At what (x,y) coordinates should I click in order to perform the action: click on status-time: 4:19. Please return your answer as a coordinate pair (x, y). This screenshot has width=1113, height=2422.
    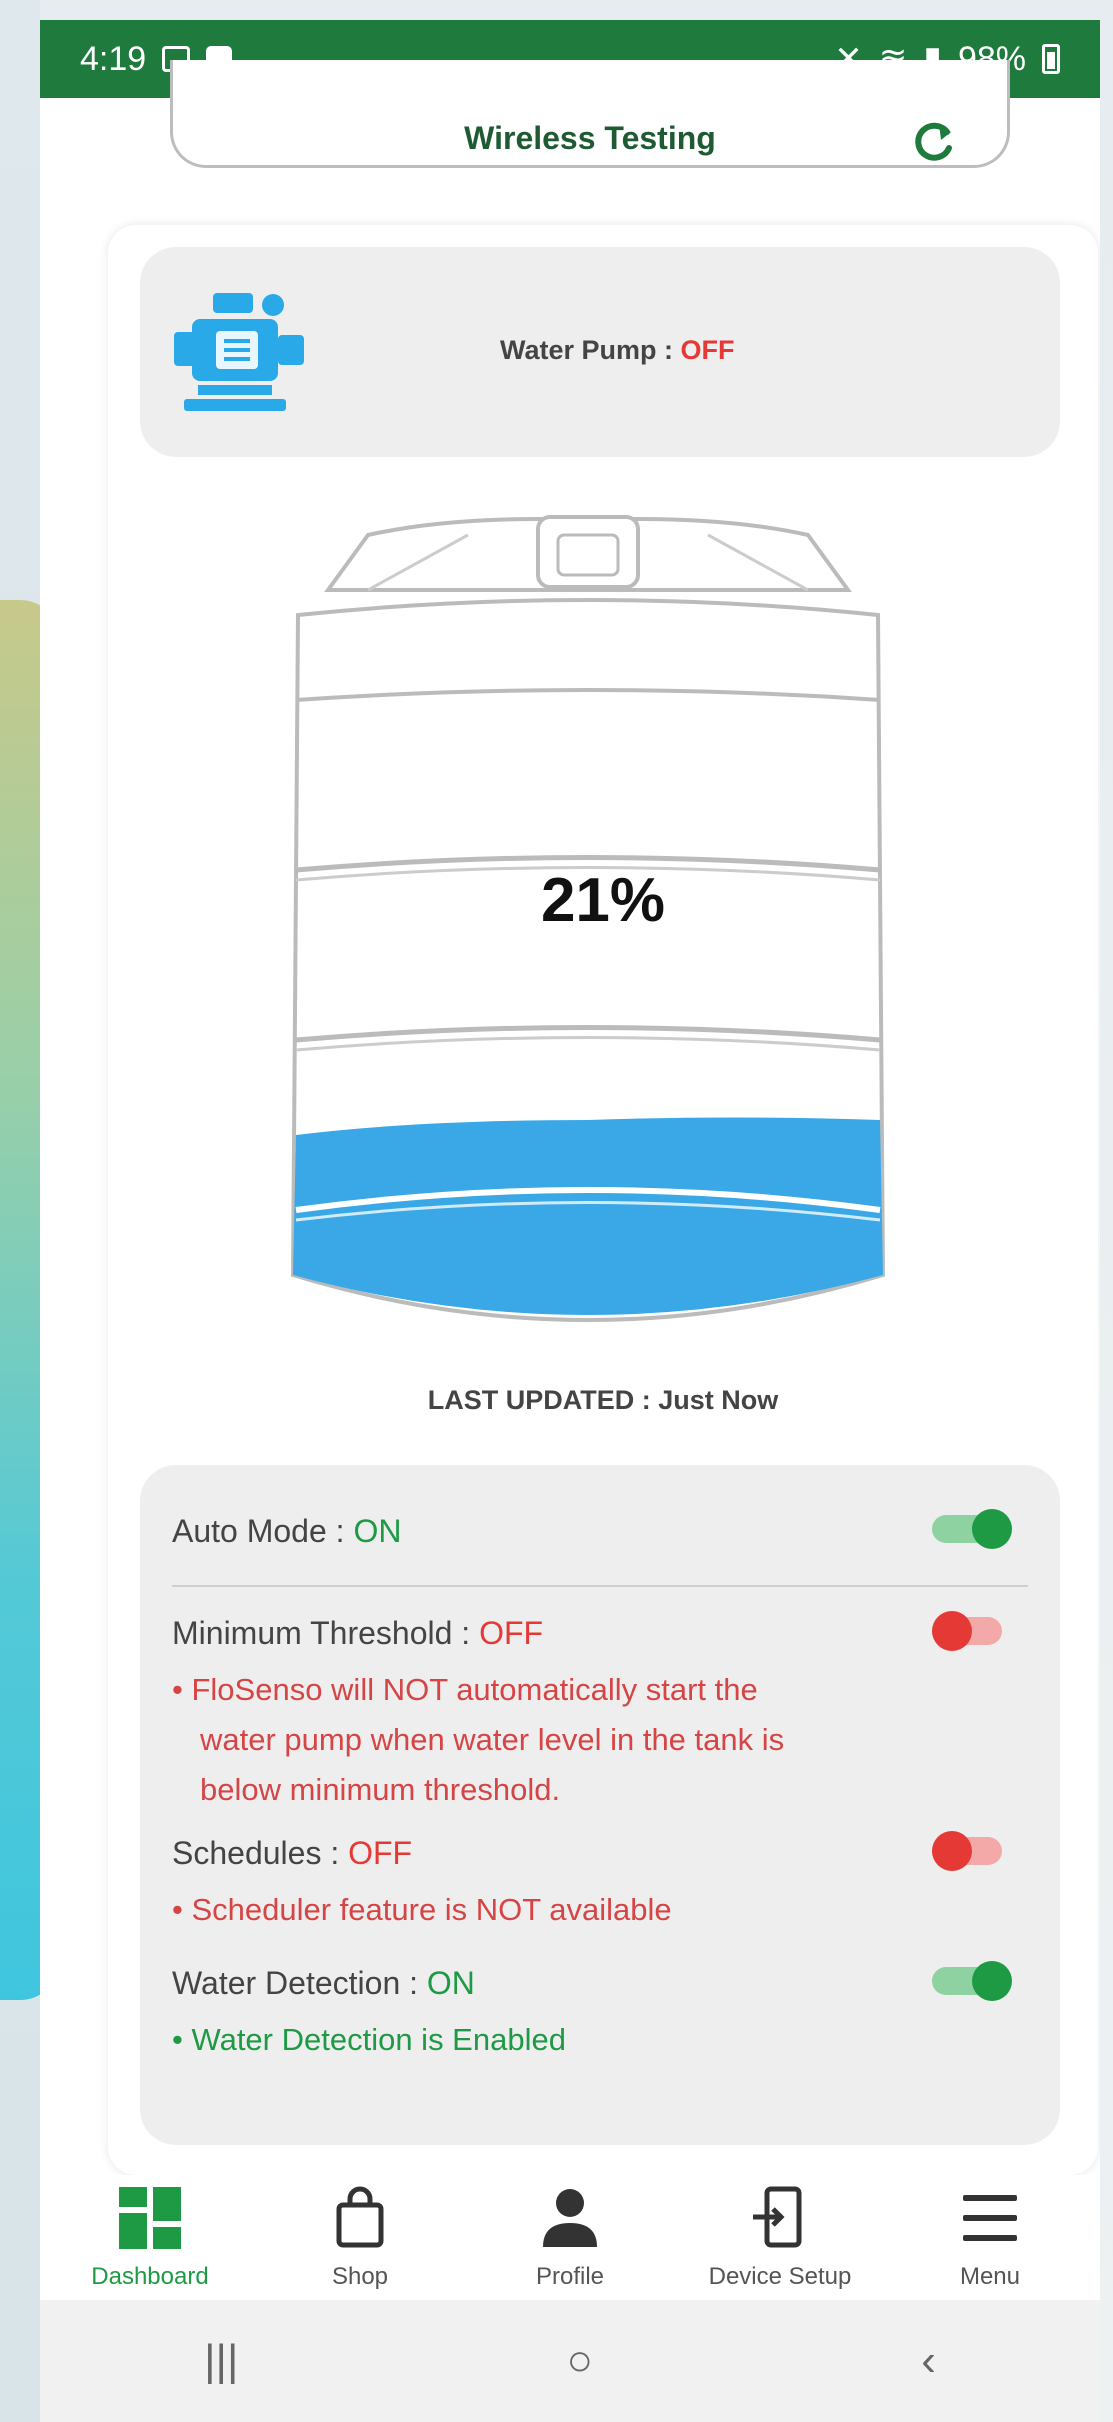
    Looking at the image, I should click on (113, 58).